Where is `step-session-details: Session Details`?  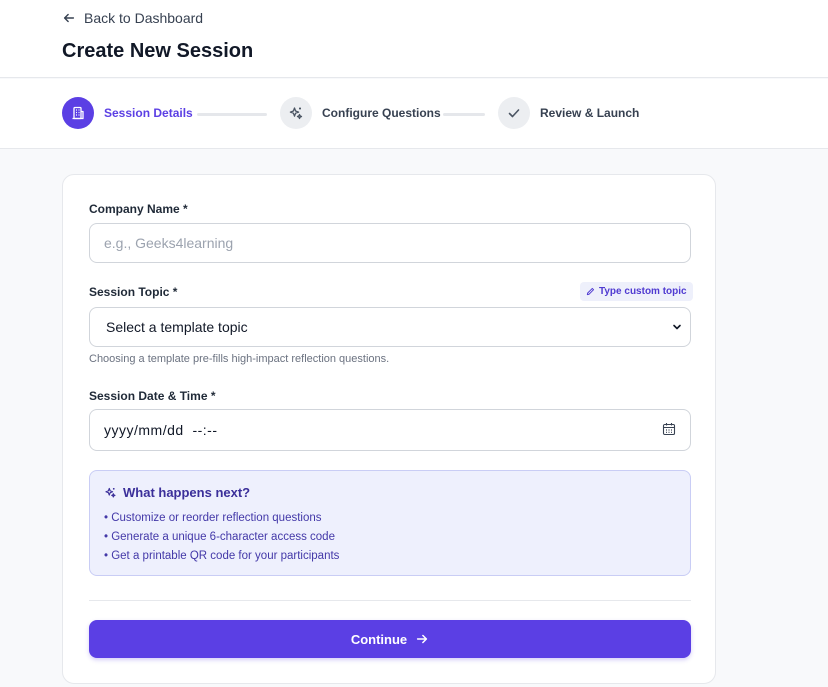 step-session-details: Session Details is located at coordinates (127, 113).